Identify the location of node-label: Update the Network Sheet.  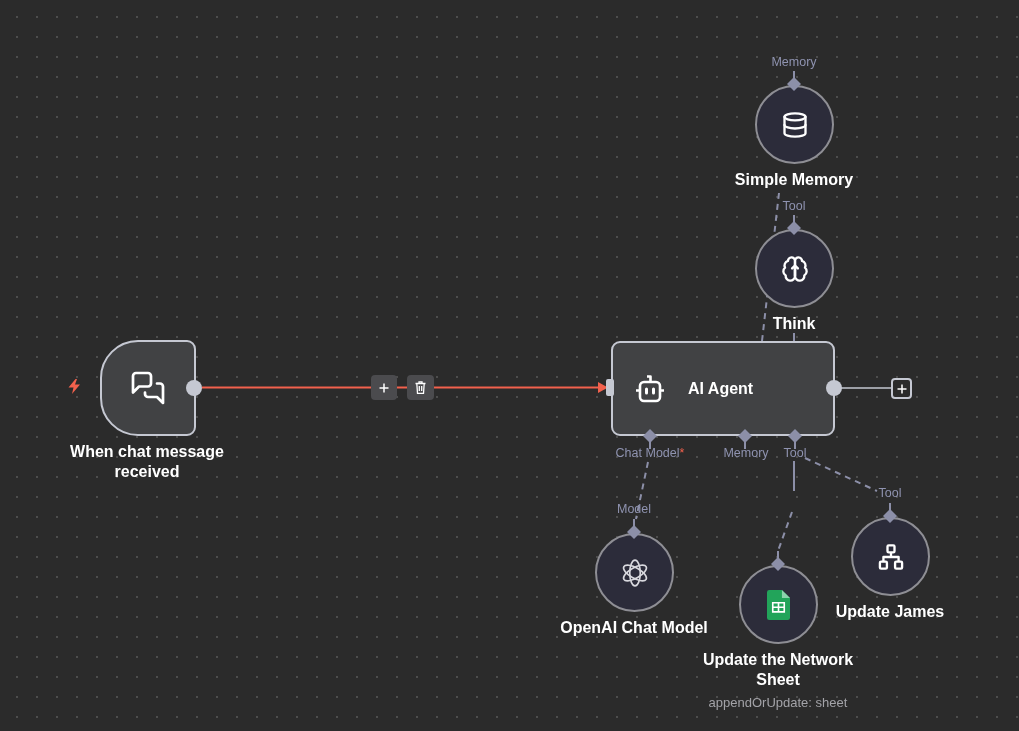
(778, 670).